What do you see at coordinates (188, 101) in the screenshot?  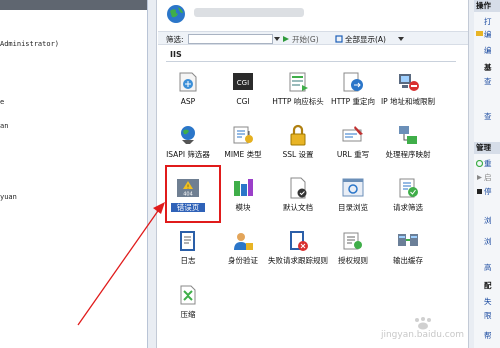 I see `feature-label: ASP` at bounding box center [188, 101].